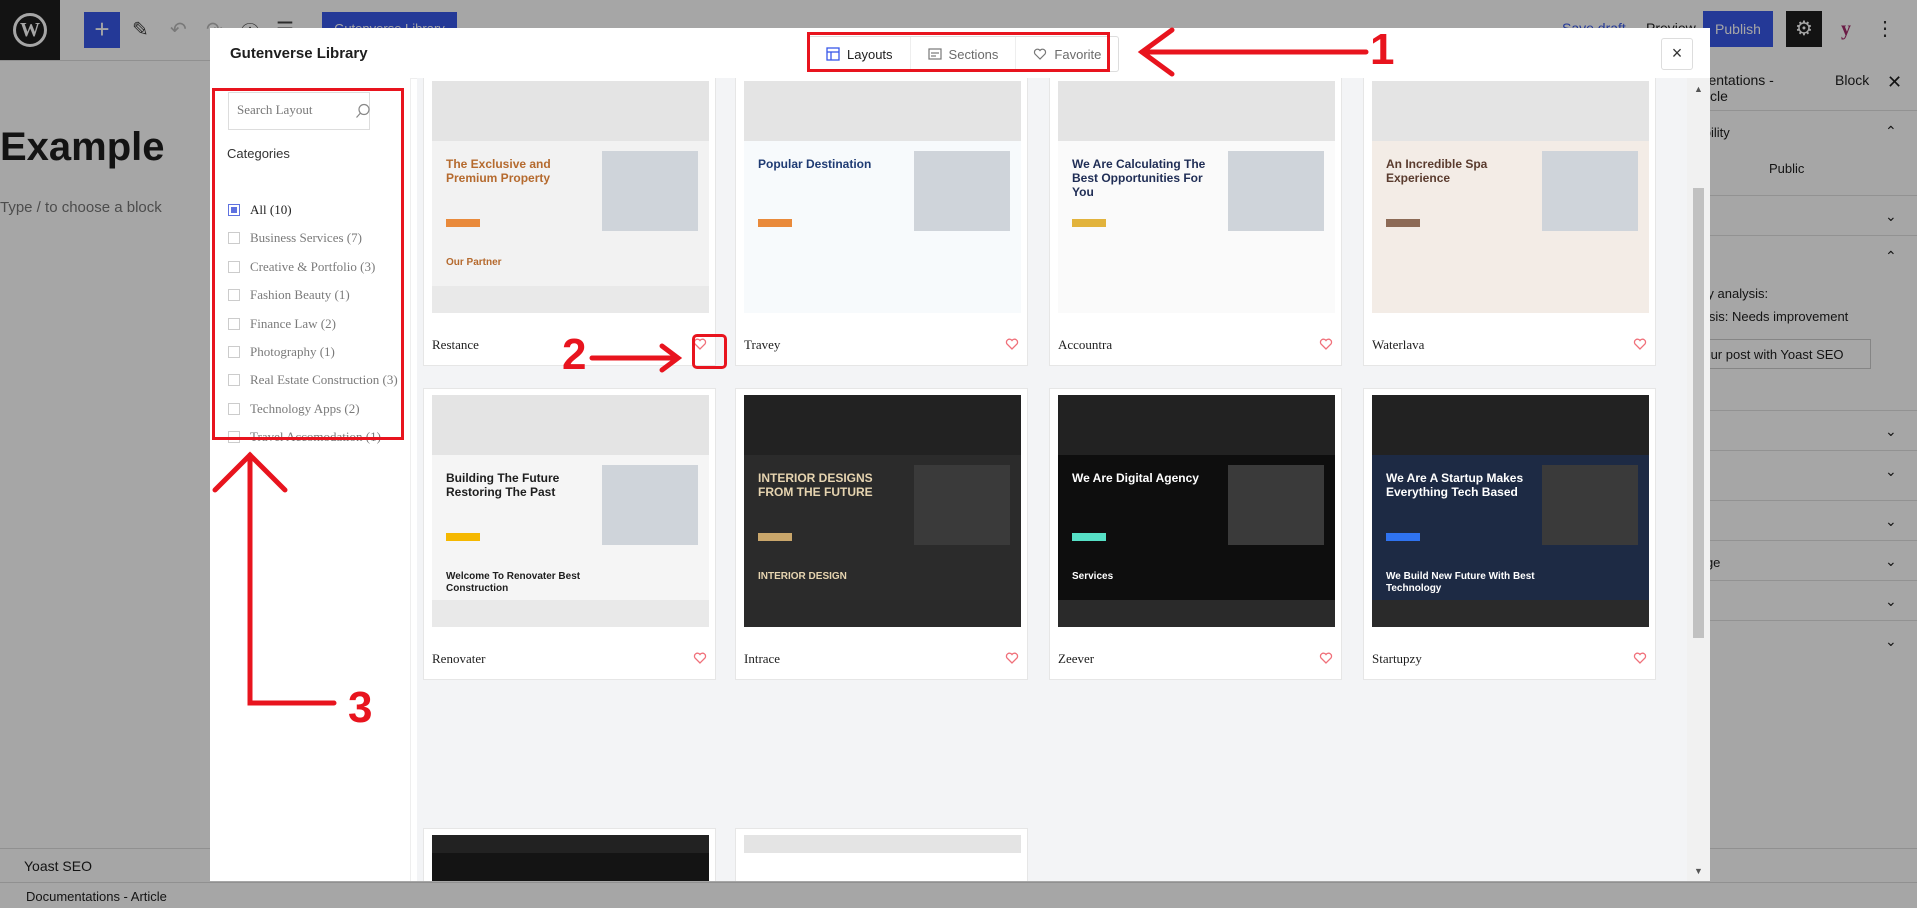 The image size is (1917, 909). I want to click on scroll-up-icon: ▲, so click(1698, 89).